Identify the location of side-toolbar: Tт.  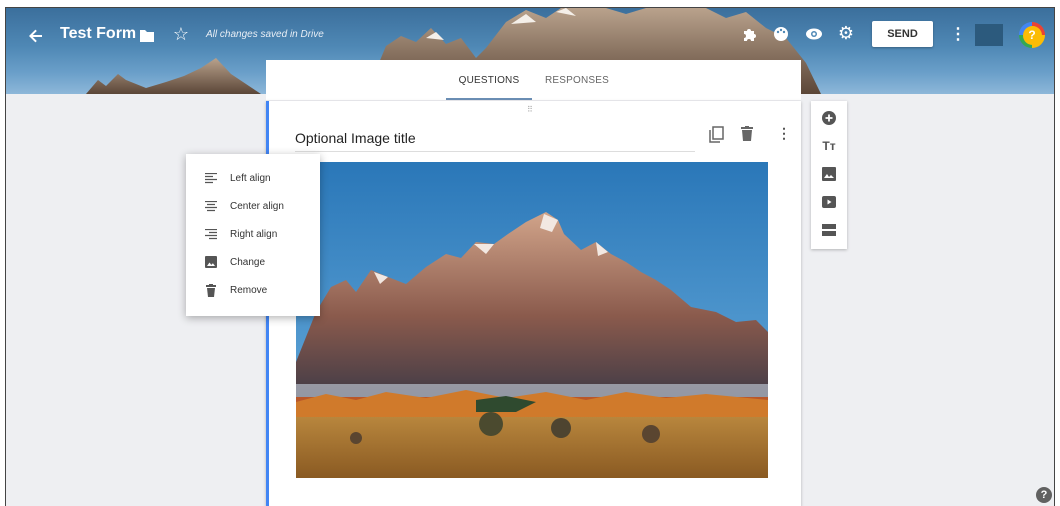
(829, 175).